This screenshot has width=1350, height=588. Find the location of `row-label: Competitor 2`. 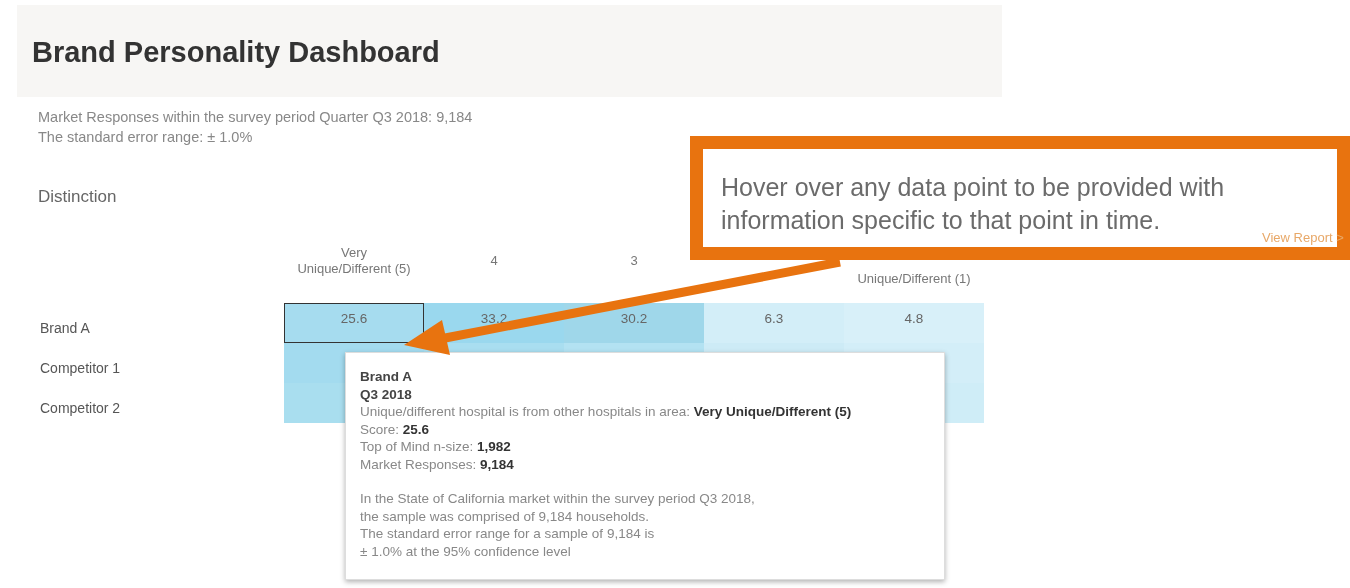

row-label: Competitor 2 is located at coordinates (80, 408).